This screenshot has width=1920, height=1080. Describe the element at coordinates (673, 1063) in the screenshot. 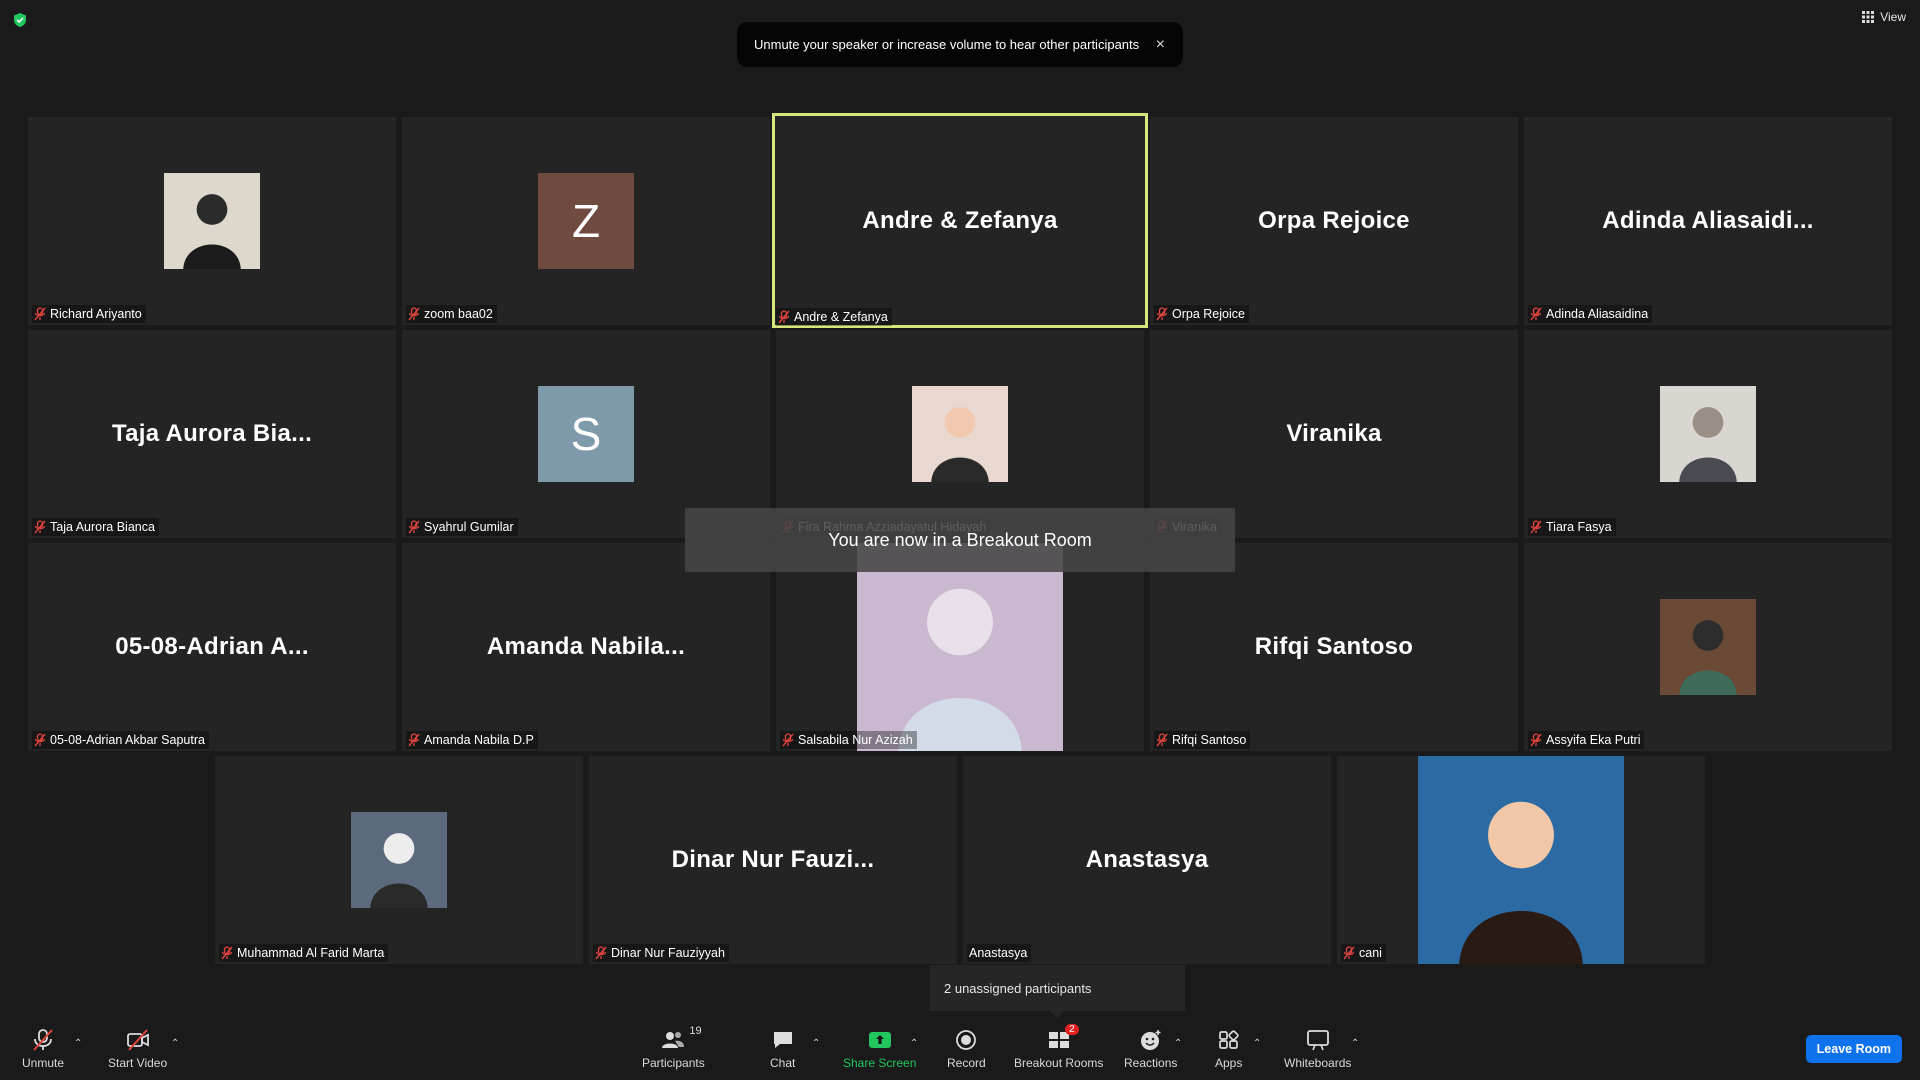

I see `participants-label: Participants` at that location.